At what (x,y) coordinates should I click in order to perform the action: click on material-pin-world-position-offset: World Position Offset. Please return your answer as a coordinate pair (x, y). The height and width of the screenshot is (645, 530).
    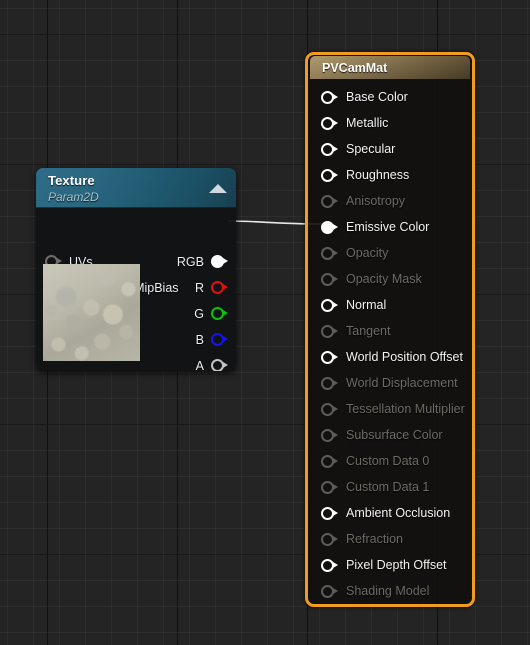
    Looking at the image, I should click on (390, 357).